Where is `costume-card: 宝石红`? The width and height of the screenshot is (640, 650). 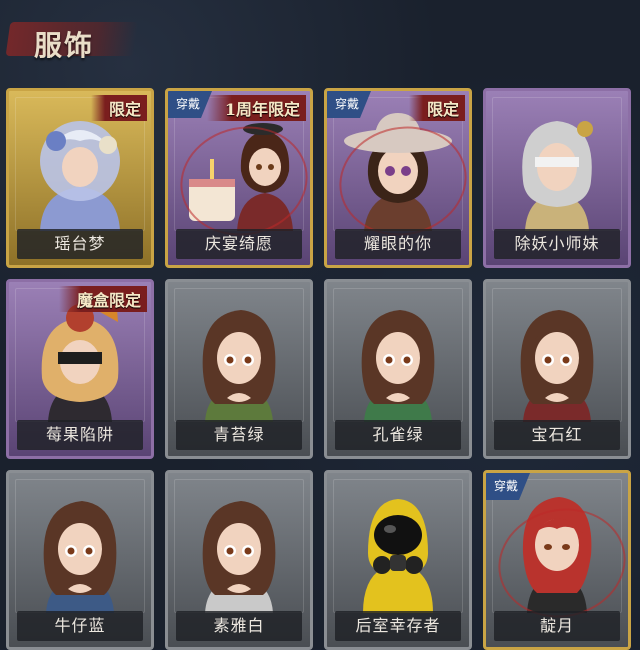 costume-card: 宝石红 is located at coordinates (557, 369).